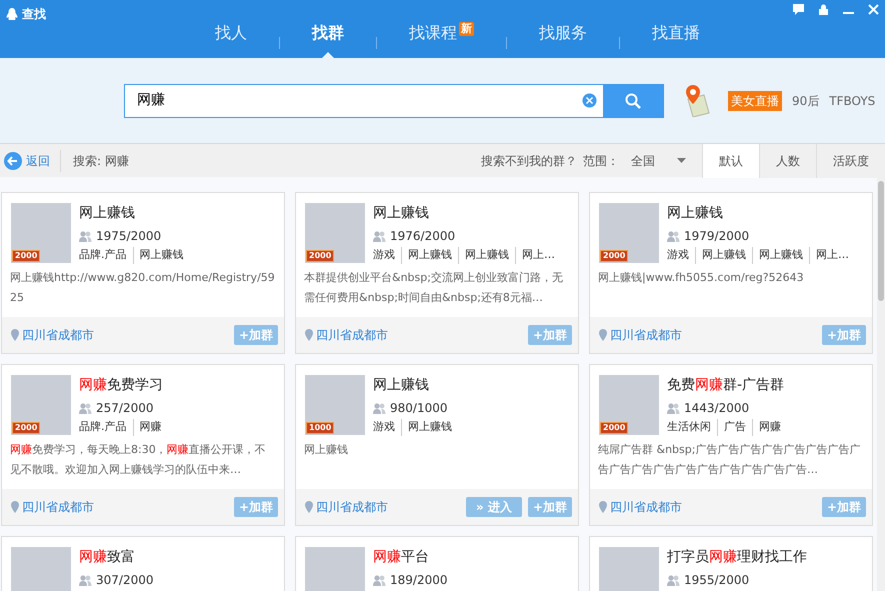 The height and width of the screenshot is (591, 885). Describe the element at coordinates (701, 278) in the screenshot. I see `group-description: 网上赚钱|www.fh5055.com/reg?52643` at that location.